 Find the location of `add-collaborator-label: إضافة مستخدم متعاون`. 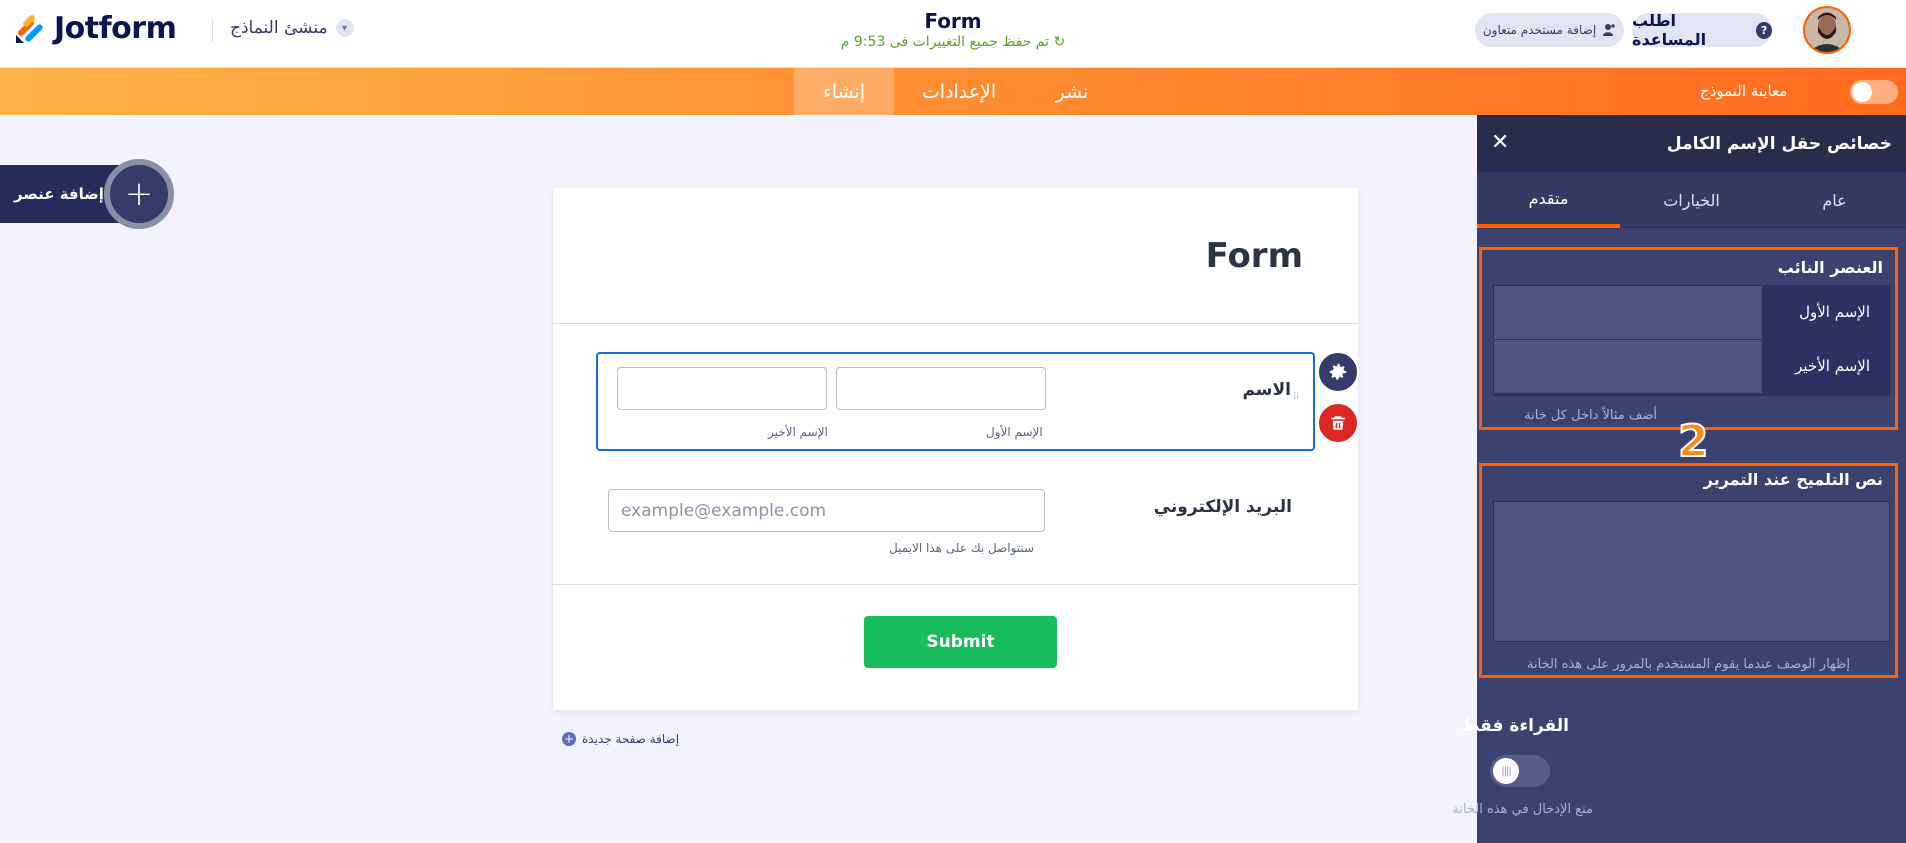

add-collaborator-label: إضافة مستخدم متعاون is located at coordinates (1539, 30).